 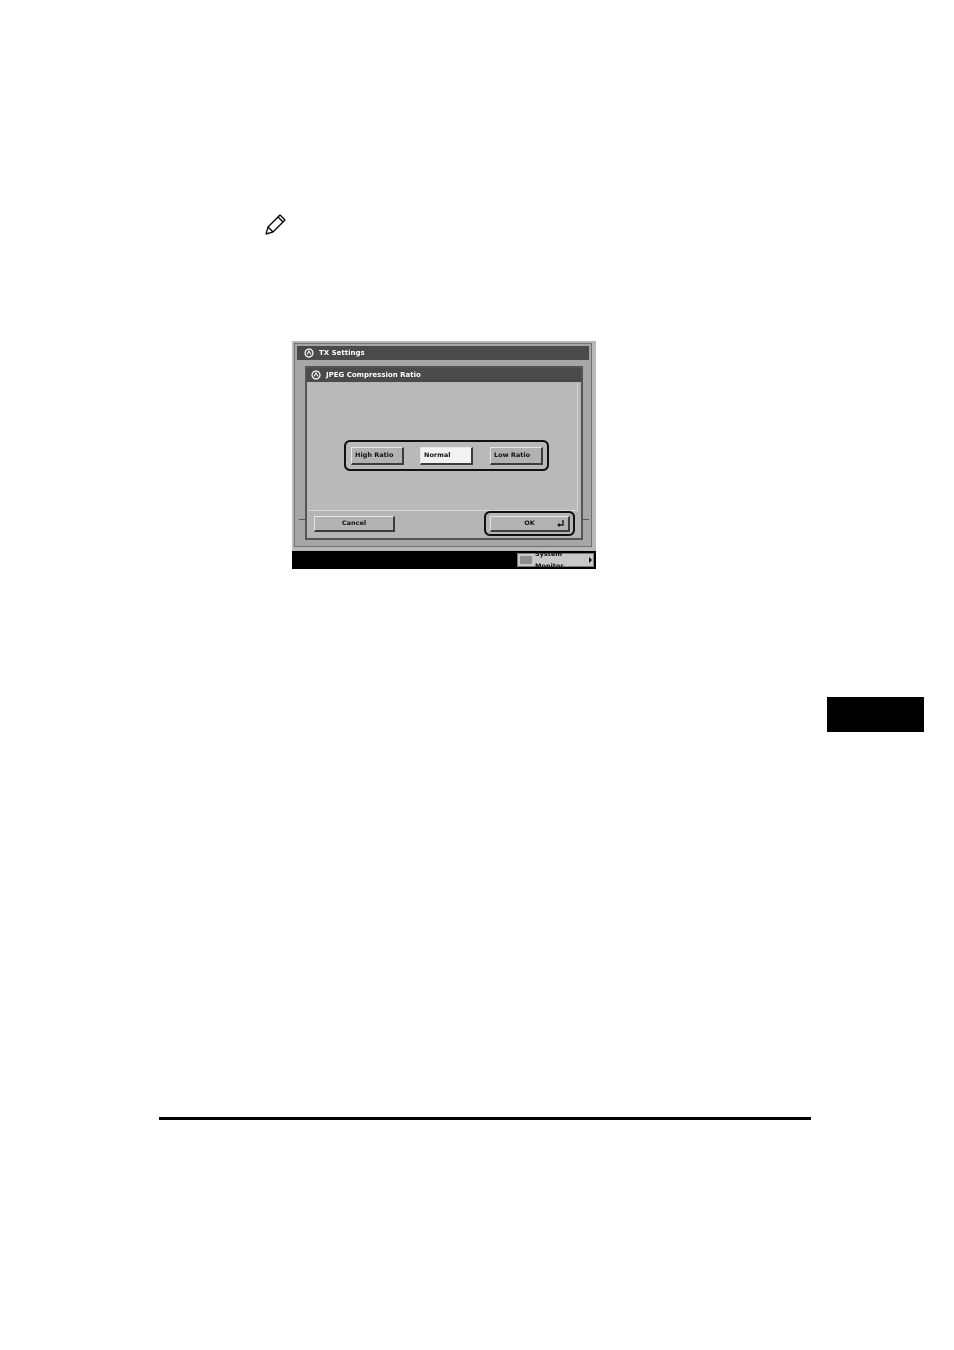 I want to click on footer-rule, so click(x=485, y=1118).